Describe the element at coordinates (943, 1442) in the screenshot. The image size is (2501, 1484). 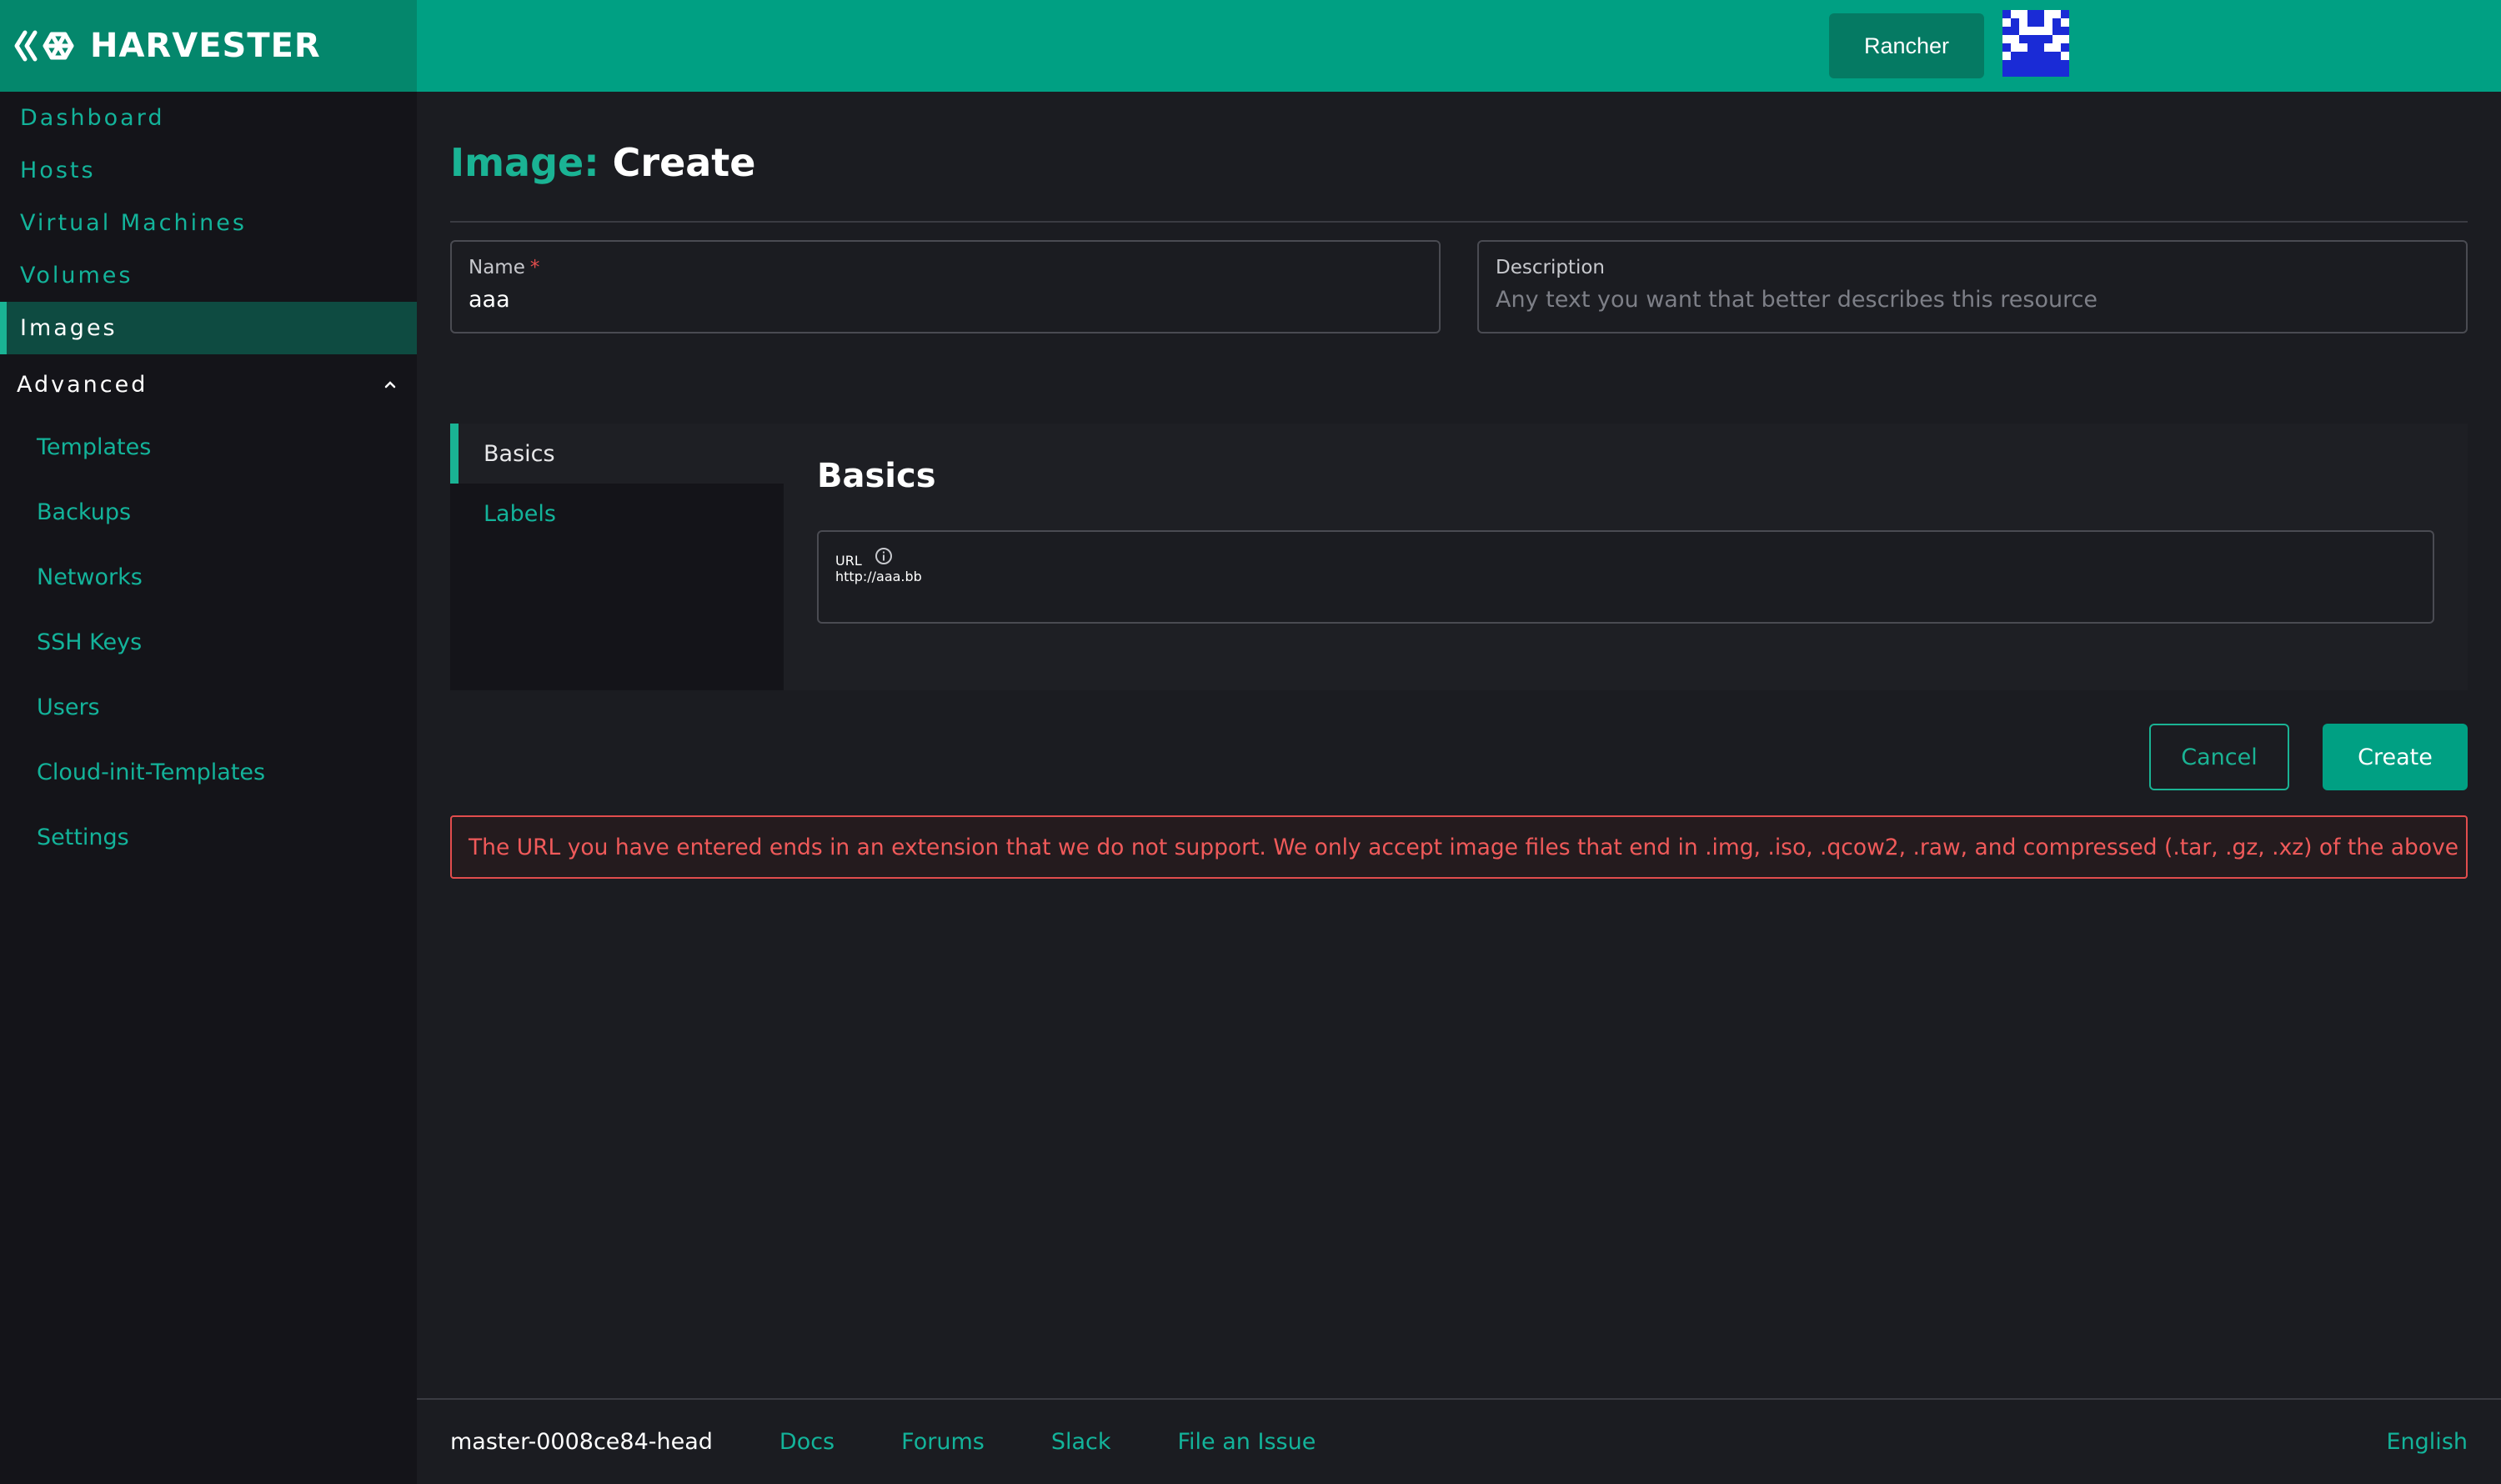
I see `footer-link-forums: Forums` at that location.